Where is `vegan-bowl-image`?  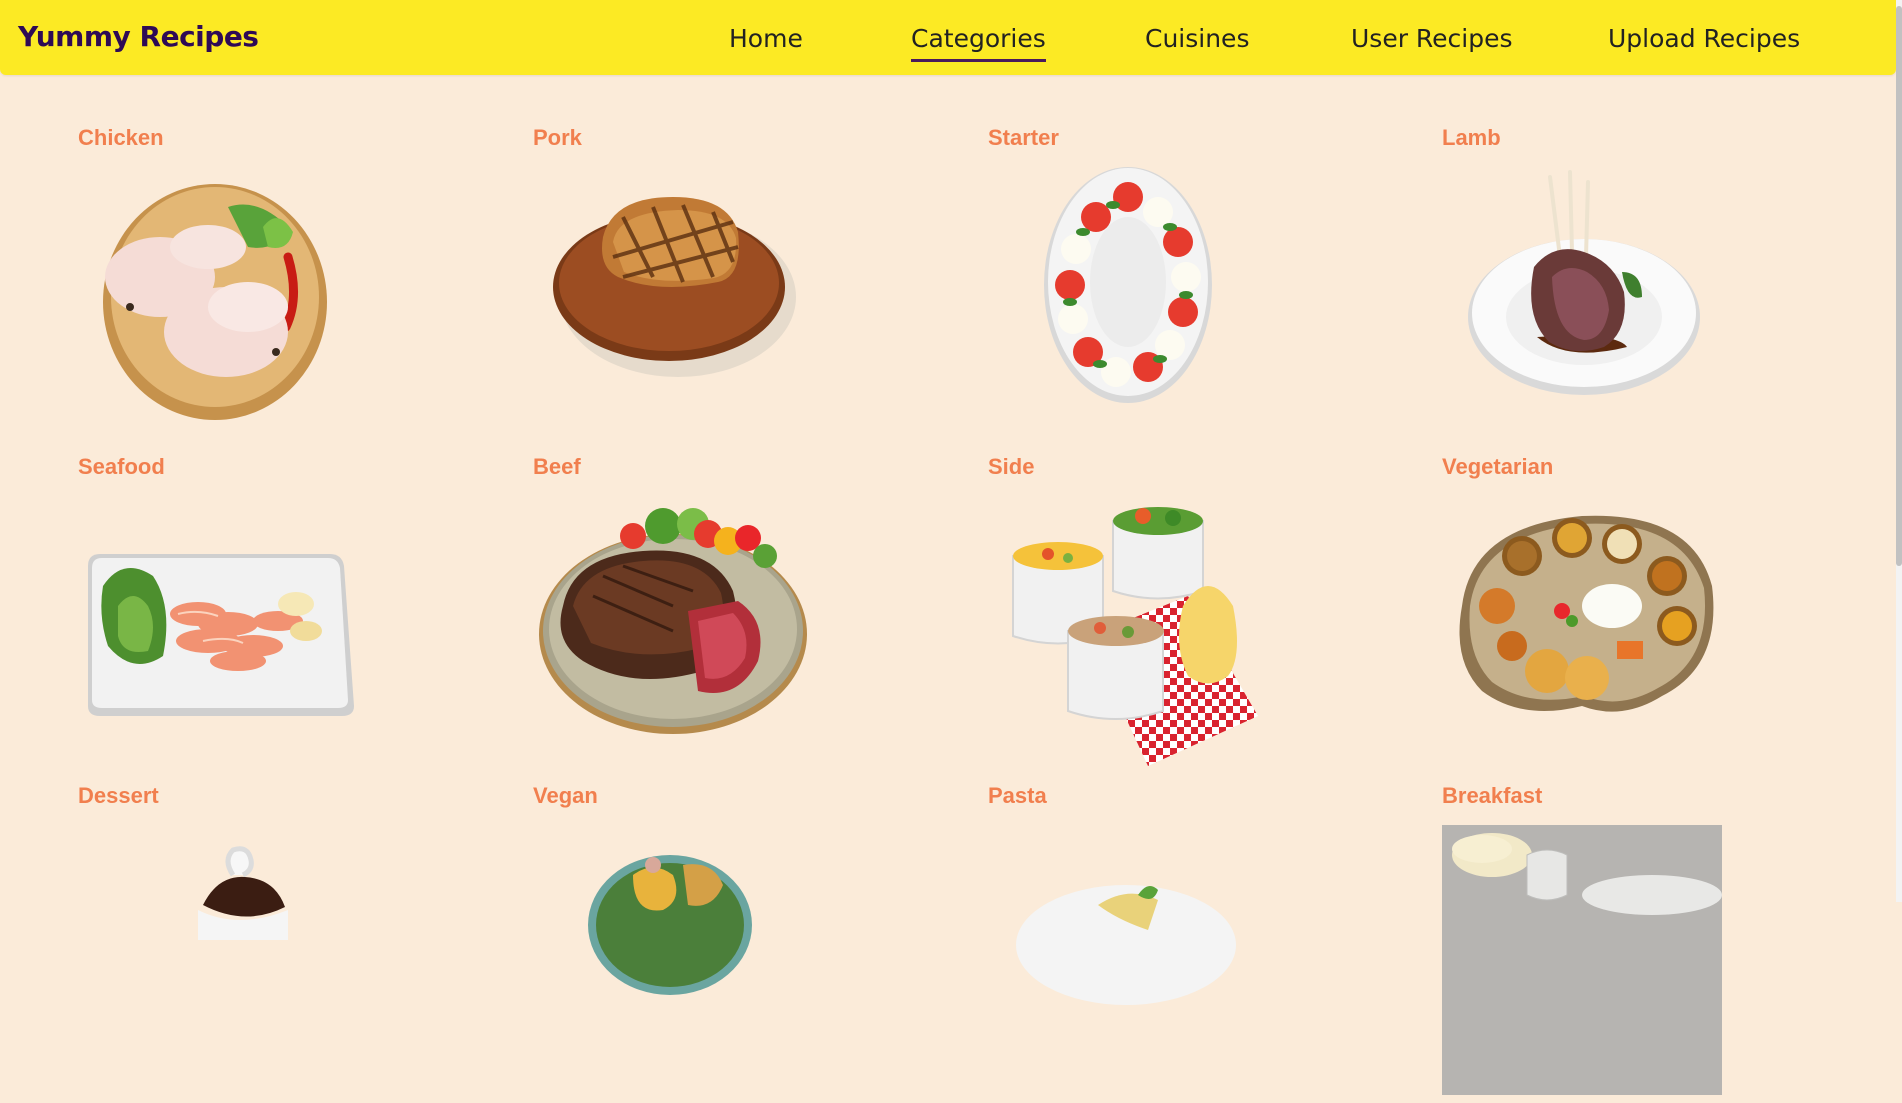
vegan-bowl-image is located at coordinates (713, 960).